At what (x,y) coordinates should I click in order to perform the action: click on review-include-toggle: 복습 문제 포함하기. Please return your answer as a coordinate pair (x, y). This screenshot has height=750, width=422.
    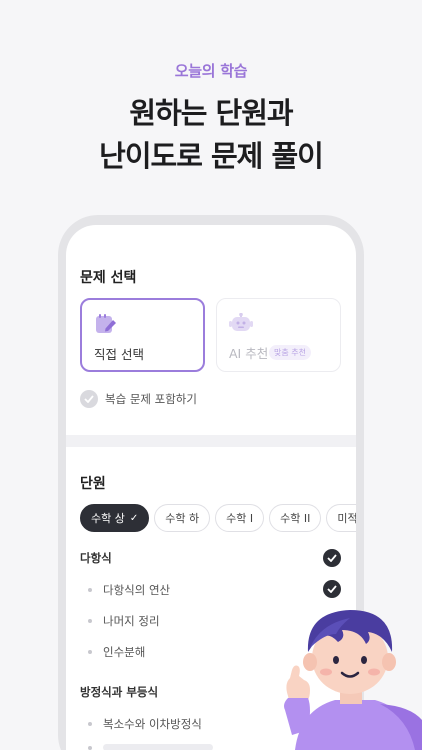
    Looking at the image, I should click on (138, 399).